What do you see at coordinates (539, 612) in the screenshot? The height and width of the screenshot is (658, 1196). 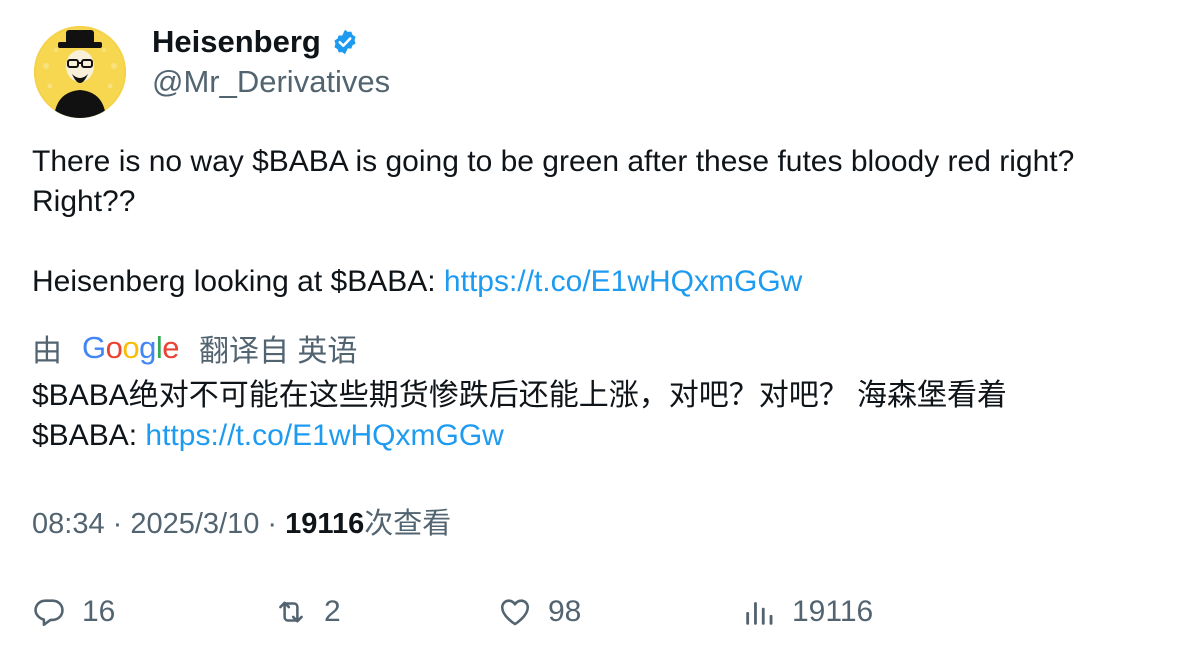 I see `like-button: 98` at bounding box center [539, 612].